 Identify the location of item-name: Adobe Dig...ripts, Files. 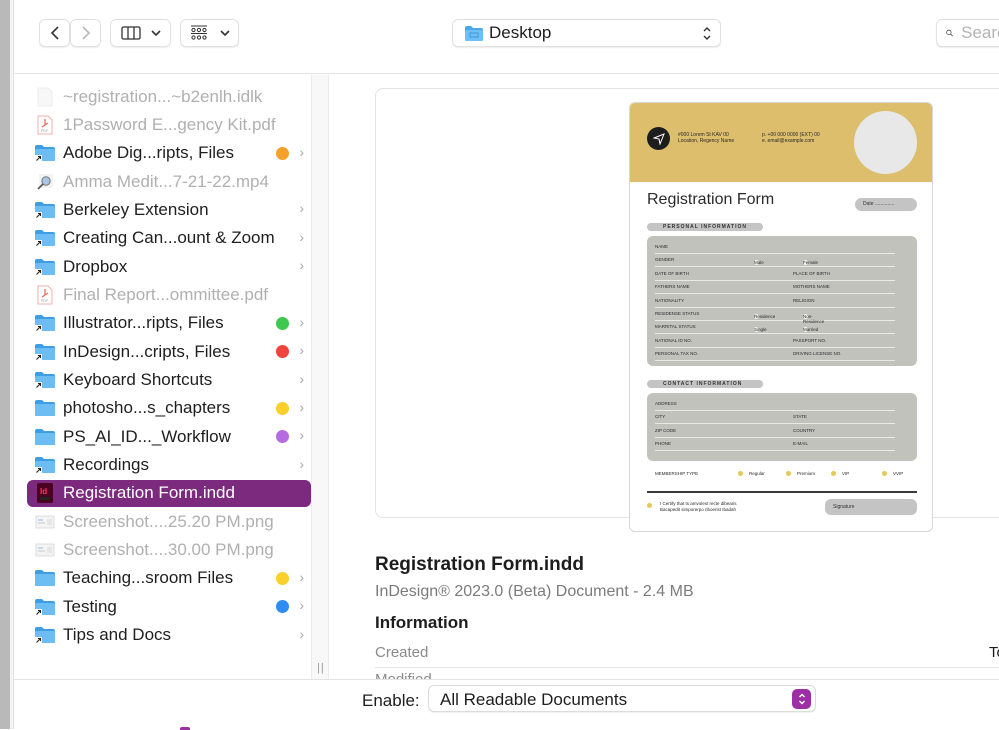
(149, 153).